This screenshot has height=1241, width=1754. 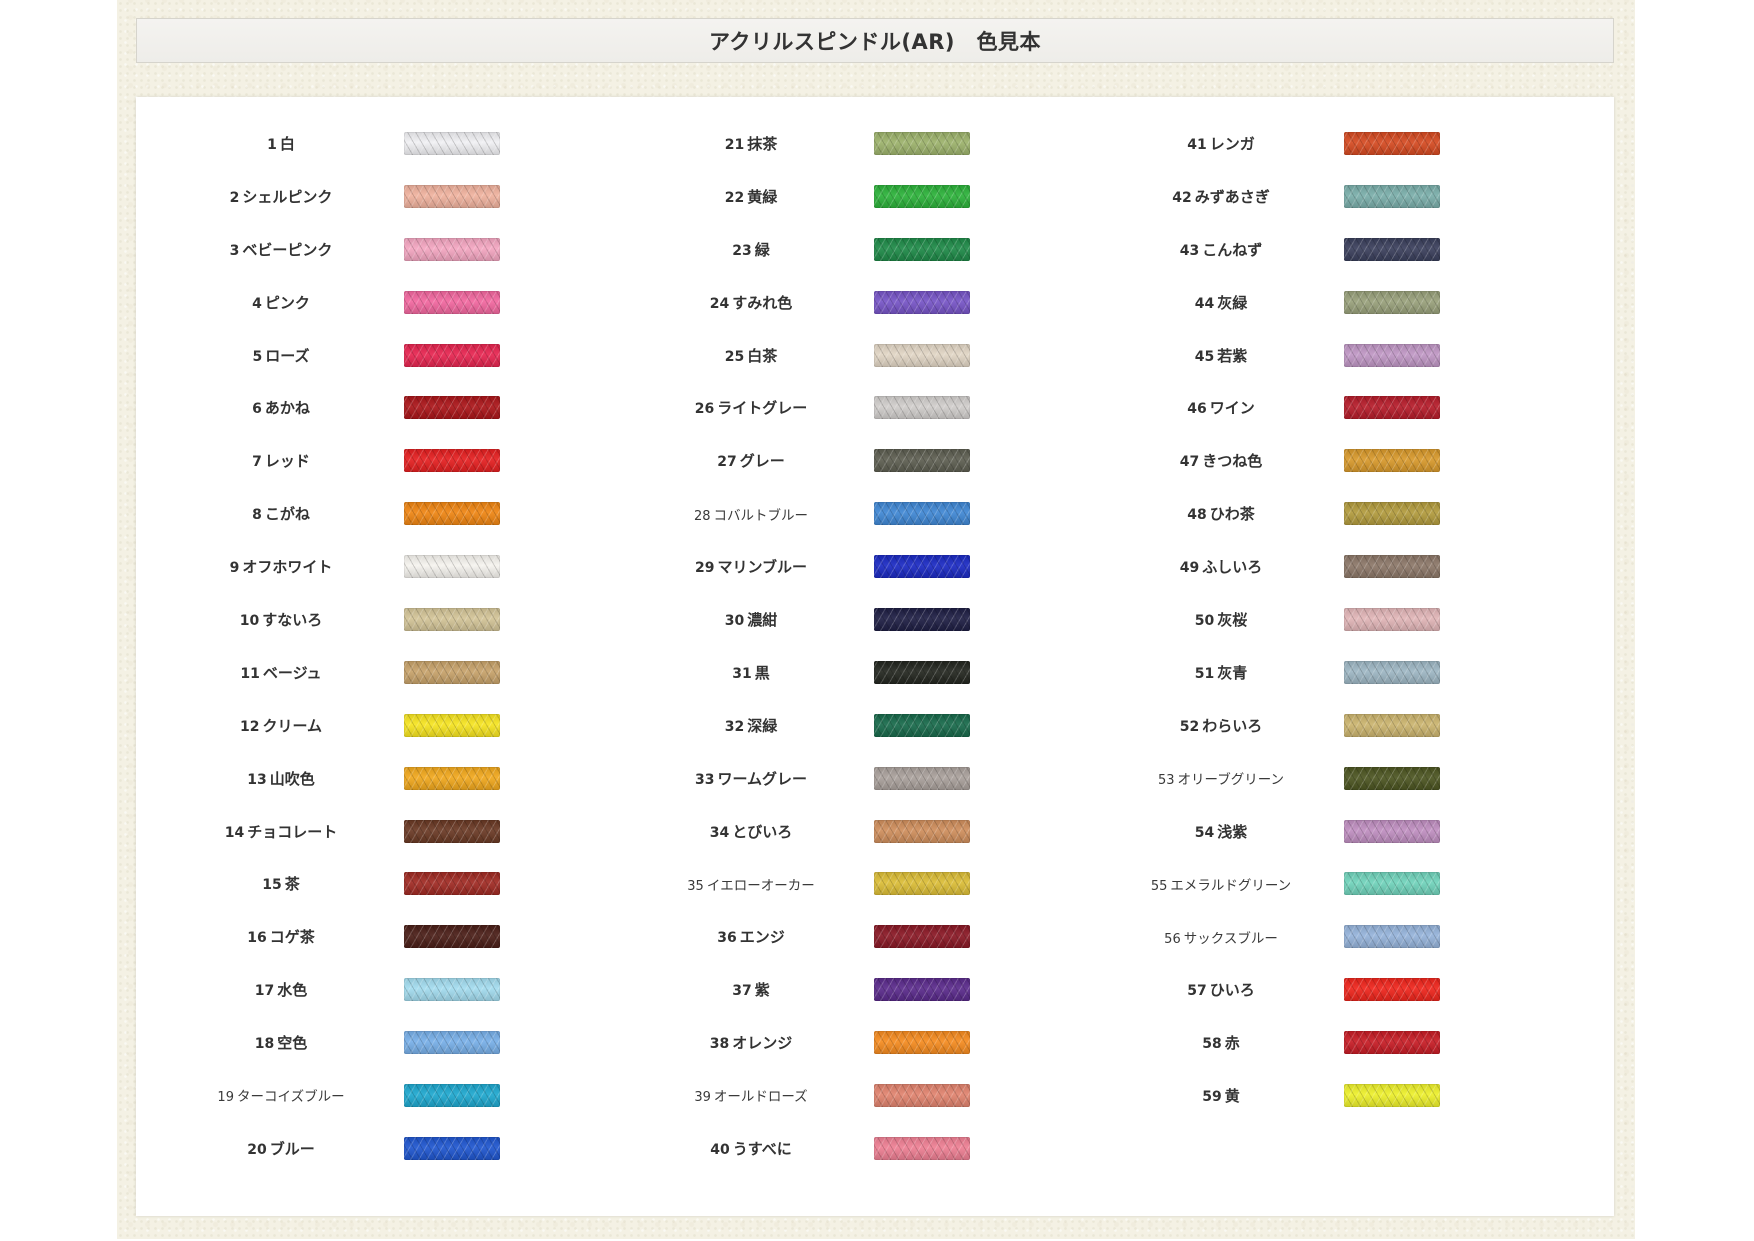 I want to click on color-name: ワイン, so click(x=1232, y=408).